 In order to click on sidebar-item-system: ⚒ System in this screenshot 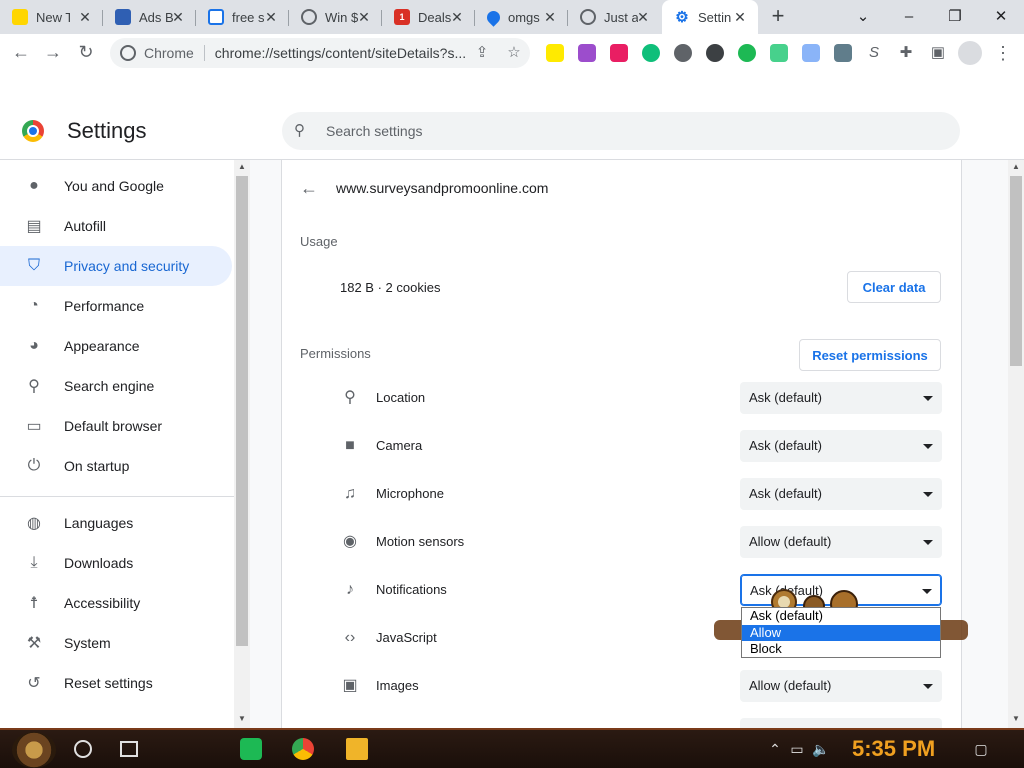, I will do `click(116, 643)`.